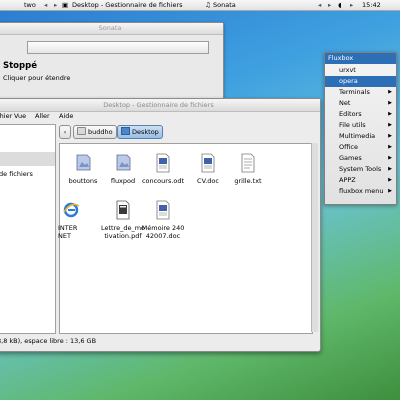  Describe the element at coordinates (360, 136) in the screenshot. I see `menu-item-multimedia: Multimedia ▶` at that location.